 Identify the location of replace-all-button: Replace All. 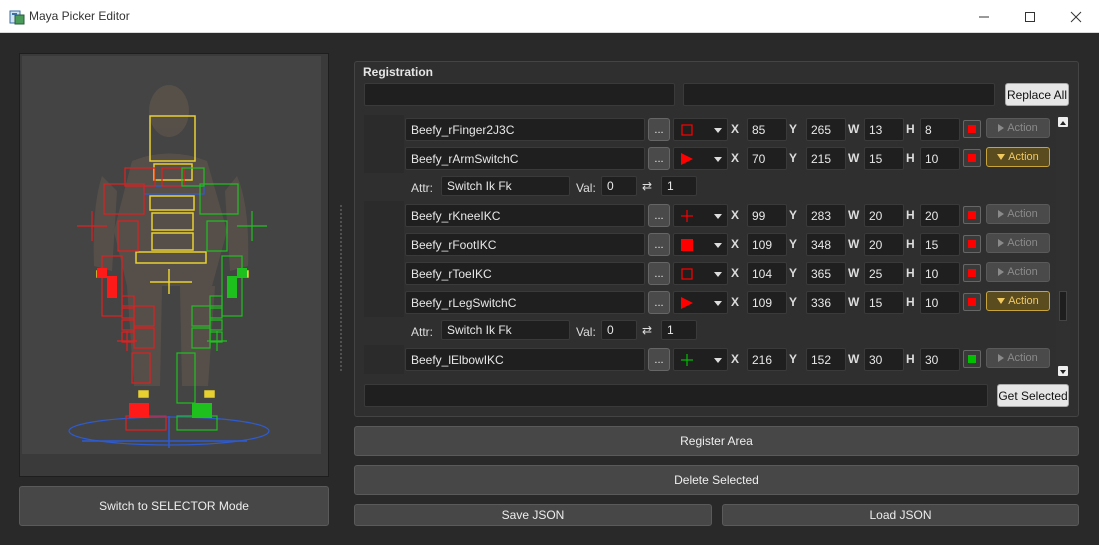
(1037, 94).